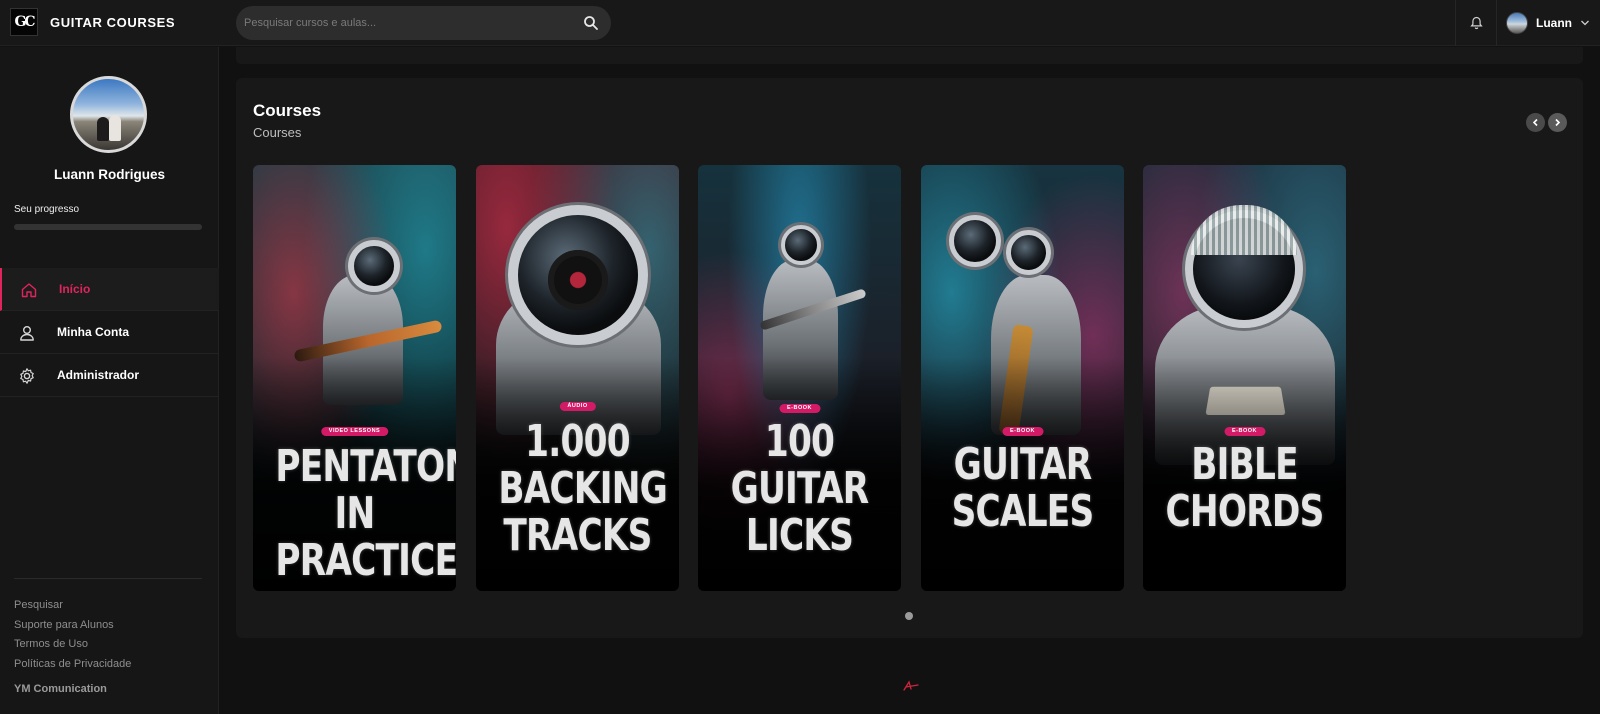 The width and height of the screenshot is (1600, 714). What do you see at coordinates (108, 578) in the screenshot?
I see `divider` at bounding box center [108, 578].